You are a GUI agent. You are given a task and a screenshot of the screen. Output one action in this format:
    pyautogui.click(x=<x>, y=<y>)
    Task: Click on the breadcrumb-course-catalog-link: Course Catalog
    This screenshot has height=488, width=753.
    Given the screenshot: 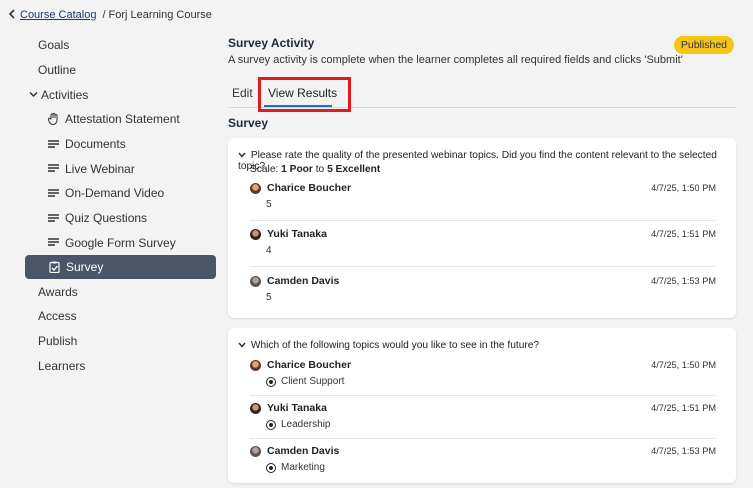 What is the action you would take?
    pyautogui.click(x=58, y=15)
    